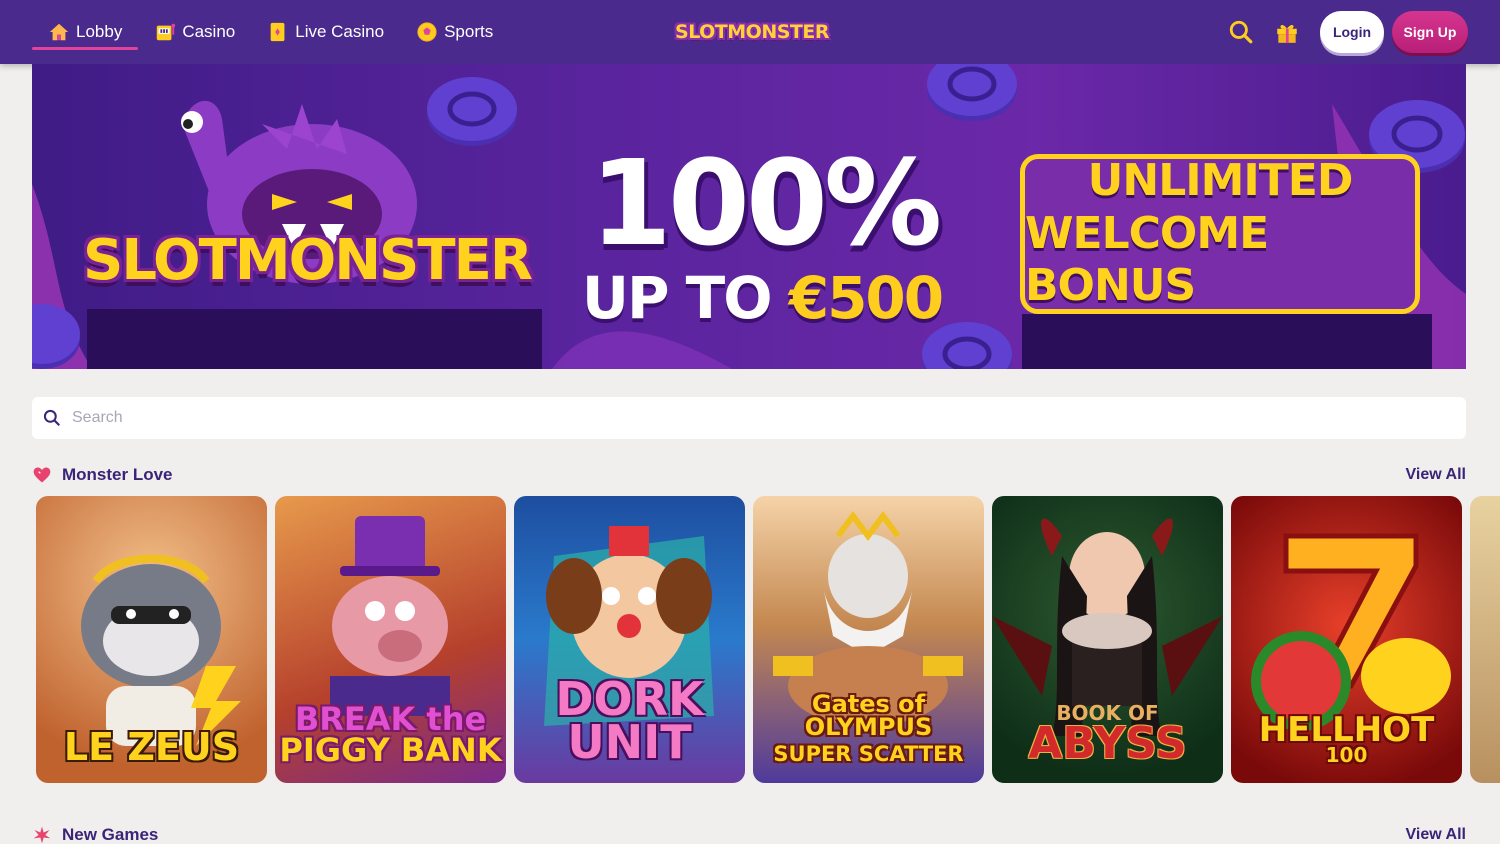 The width and height of the screenshot is (1500, 844). I want to click on section-title: New Games, so click(110, 834).